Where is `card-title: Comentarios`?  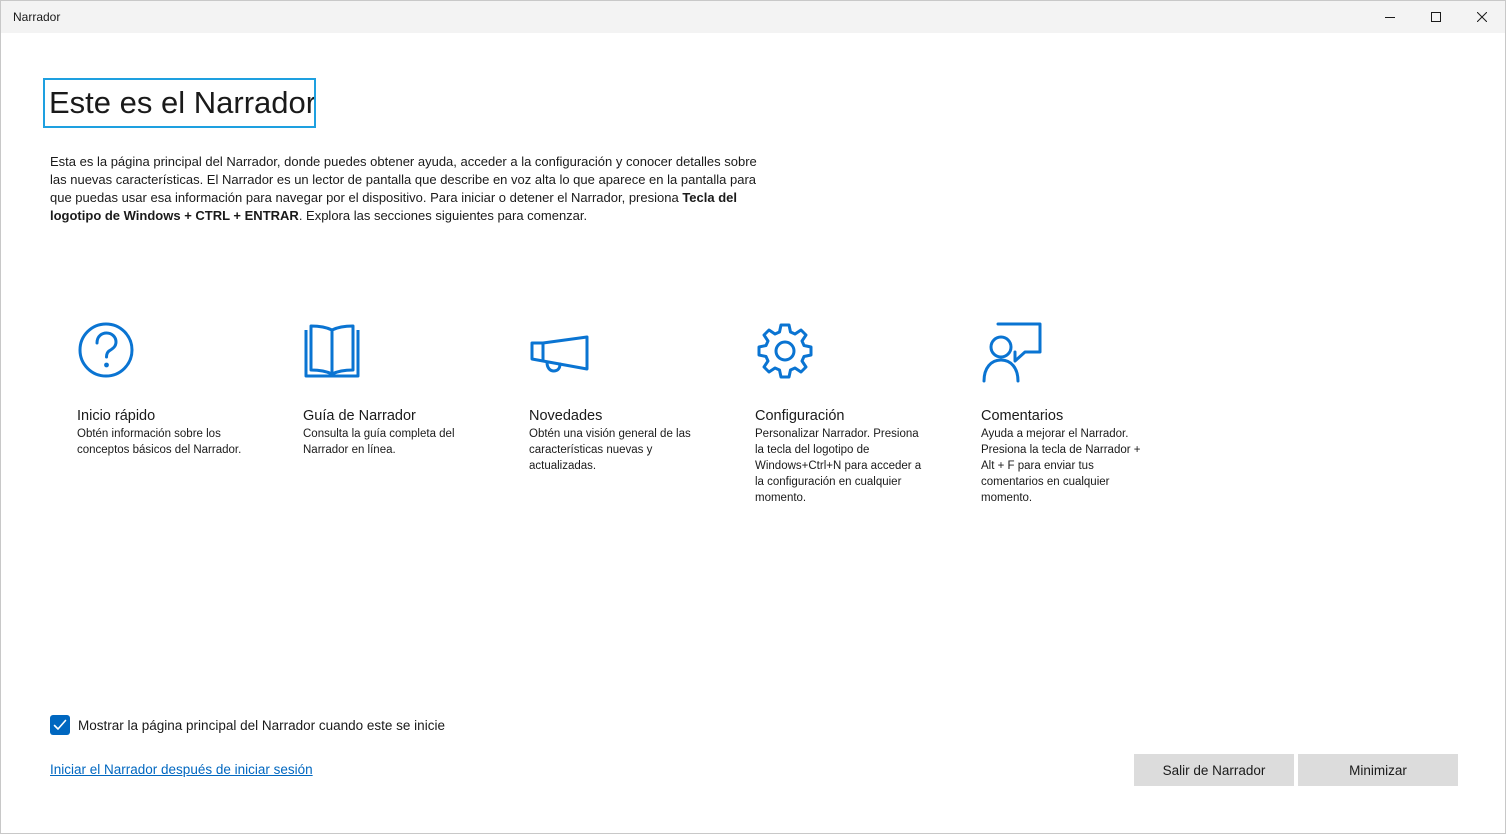 card-title: Comentarios is located at coordinates (1022, 416).